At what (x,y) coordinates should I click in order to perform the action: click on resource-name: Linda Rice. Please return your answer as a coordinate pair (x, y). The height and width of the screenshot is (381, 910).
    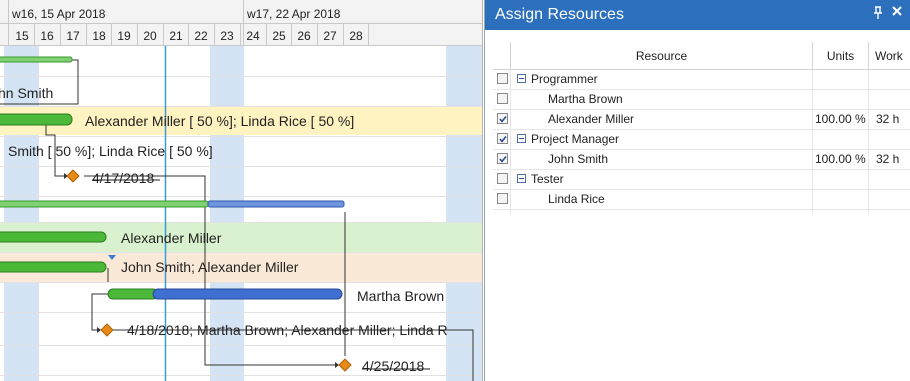
    Looking at the image, I should click on (576, 199).